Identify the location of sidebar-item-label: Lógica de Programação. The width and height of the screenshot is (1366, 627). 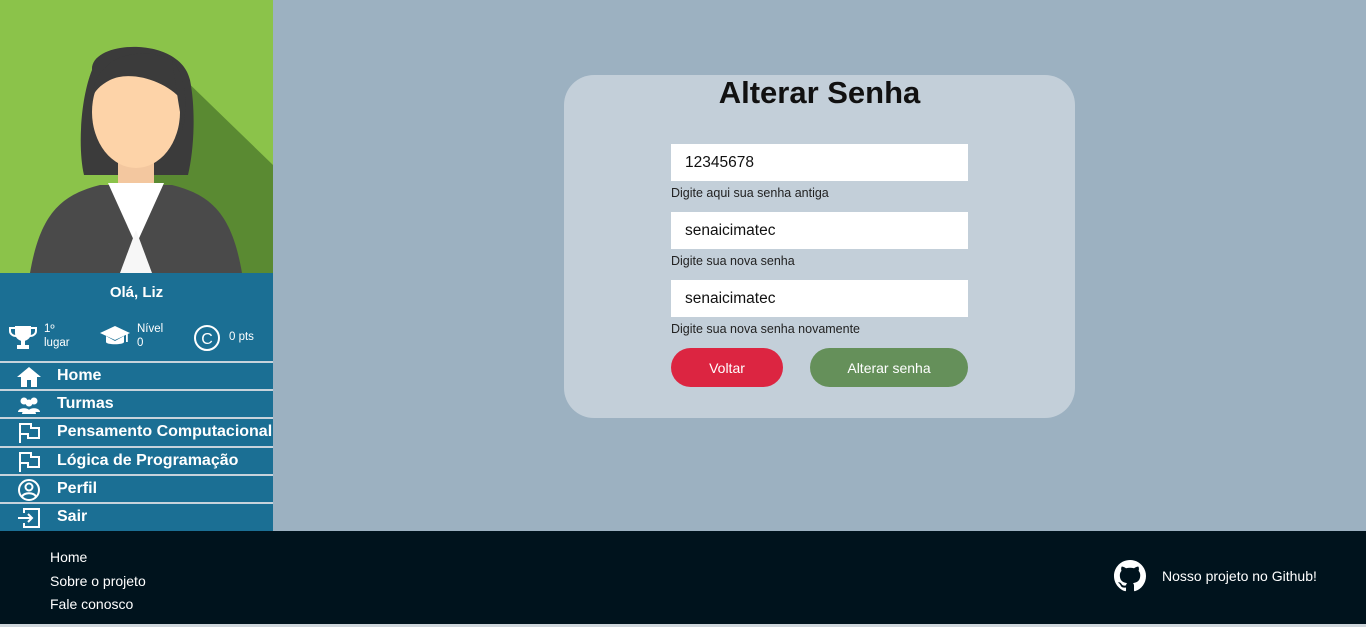
(148, 460).